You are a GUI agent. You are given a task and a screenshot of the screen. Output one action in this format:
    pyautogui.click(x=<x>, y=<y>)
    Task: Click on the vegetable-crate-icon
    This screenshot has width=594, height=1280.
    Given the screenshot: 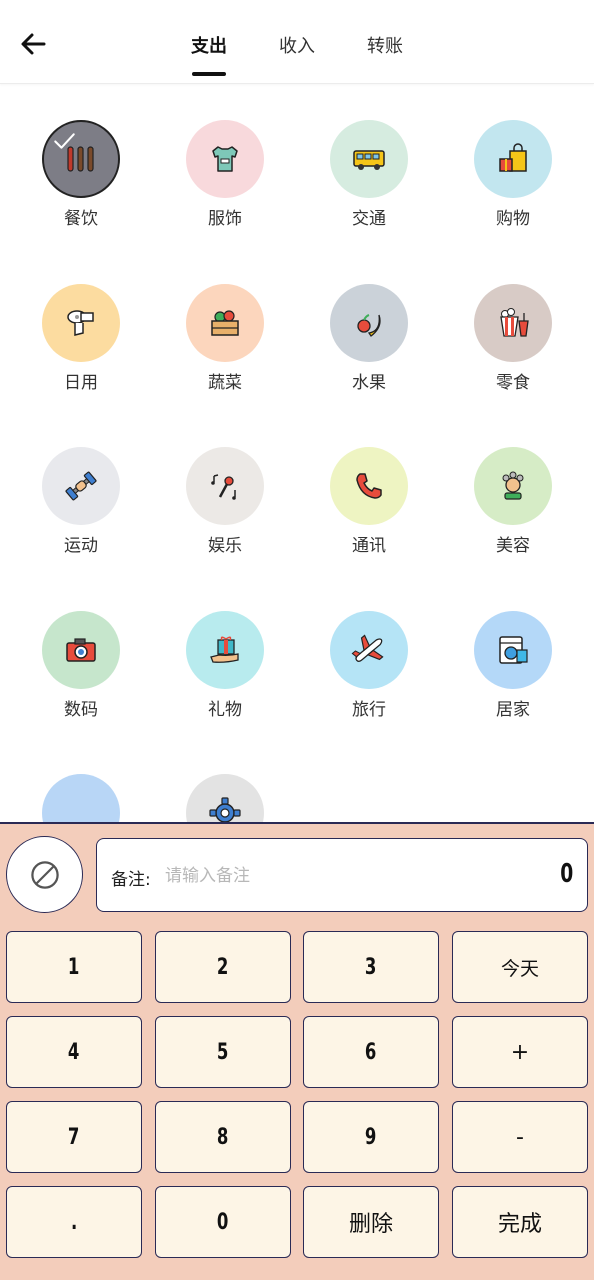 What is the action you would take?
    pyautogui.click(x=225, y=323)
    